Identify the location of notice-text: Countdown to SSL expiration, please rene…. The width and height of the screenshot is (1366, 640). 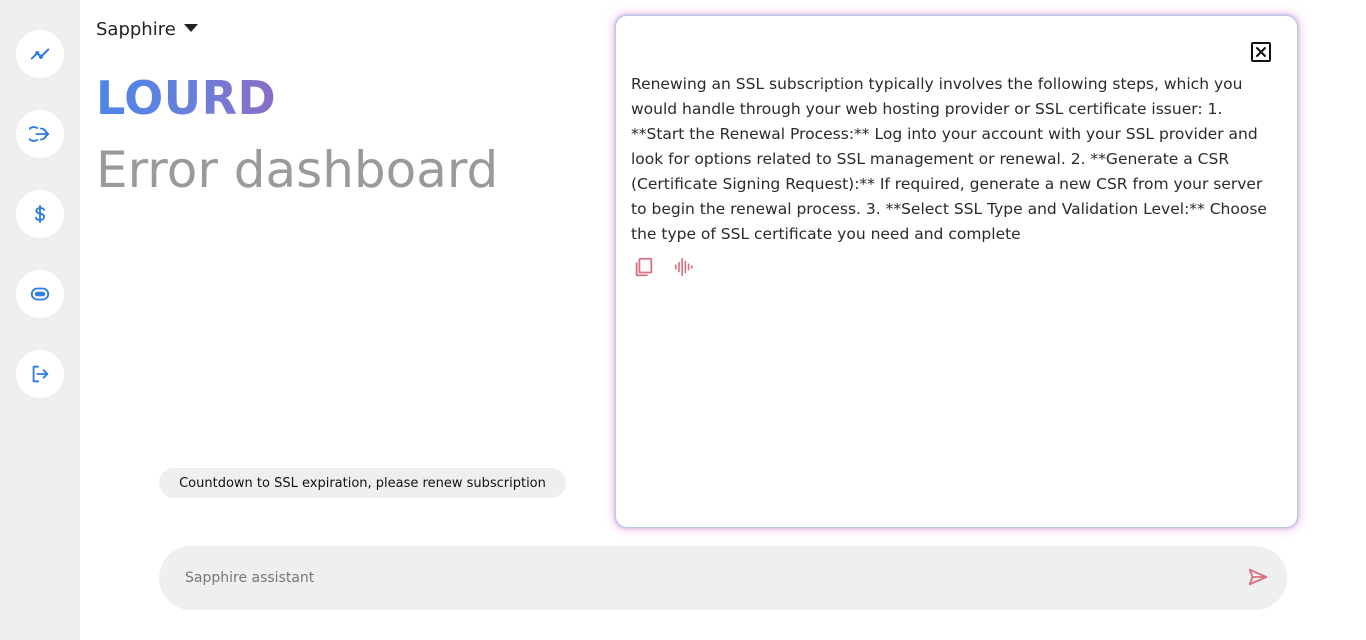
(362, 483).